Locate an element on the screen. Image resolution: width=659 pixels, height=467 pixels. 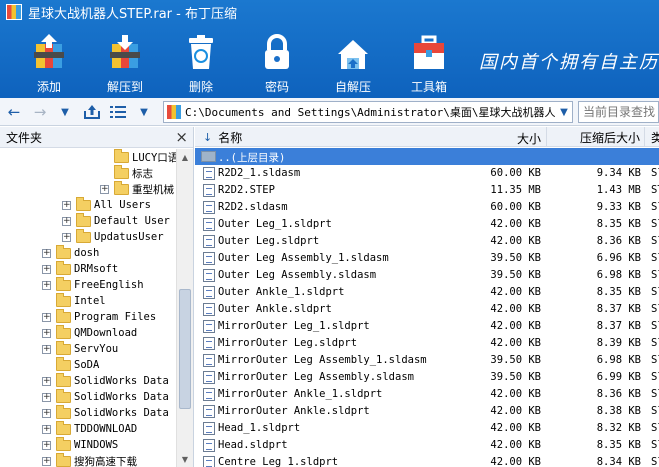
tree-item: + Default User is located at coordinates (116, 220).